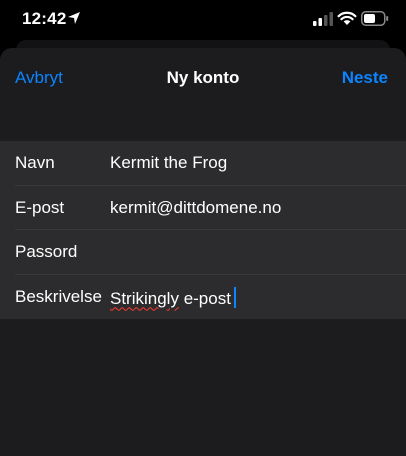 Image resolution: width=406 pixels, height=456 pixels. What do you see at coordinates (144, 298) in the screenshot?
I see `misspelled-word: Strikingly` at bounding box center [144, 298].